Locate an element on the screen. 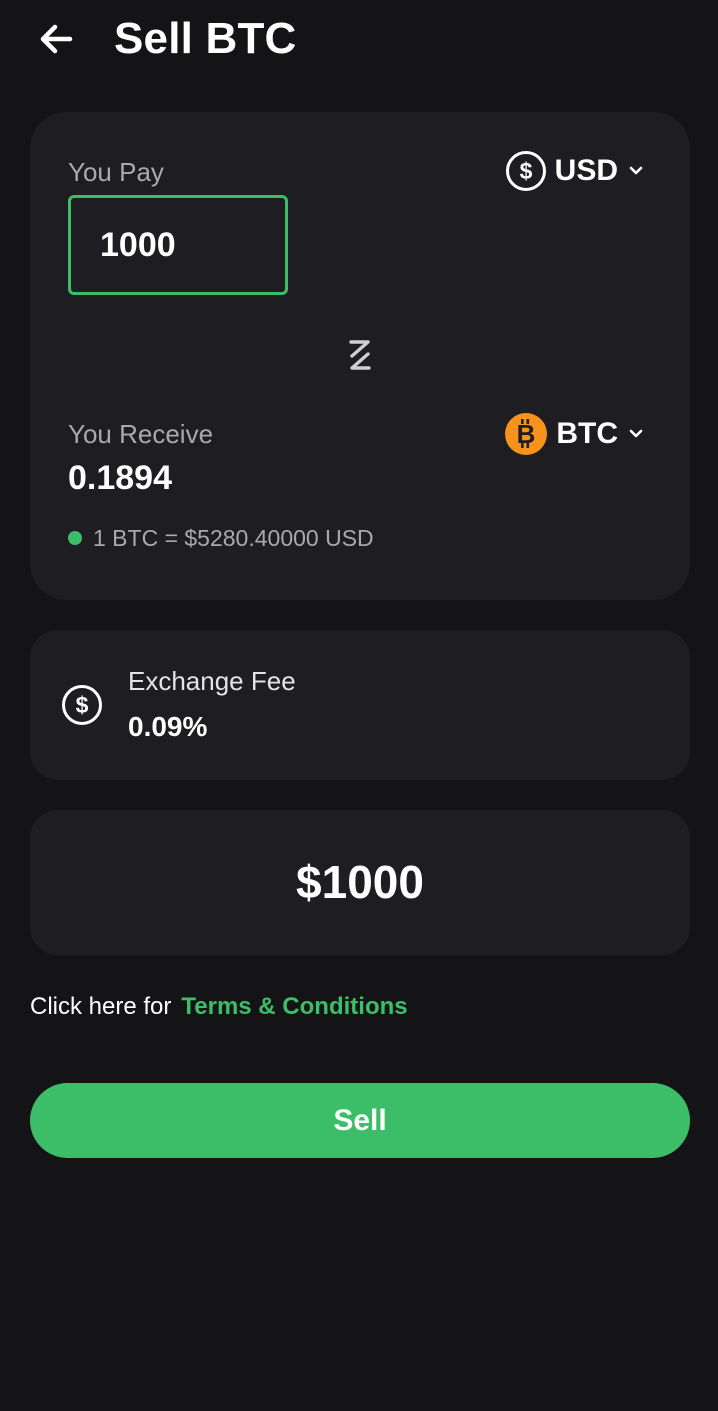 The height and width of the screenshot is (1411, 718). pay-currency-code: USD is located at coordinates (586, 170).